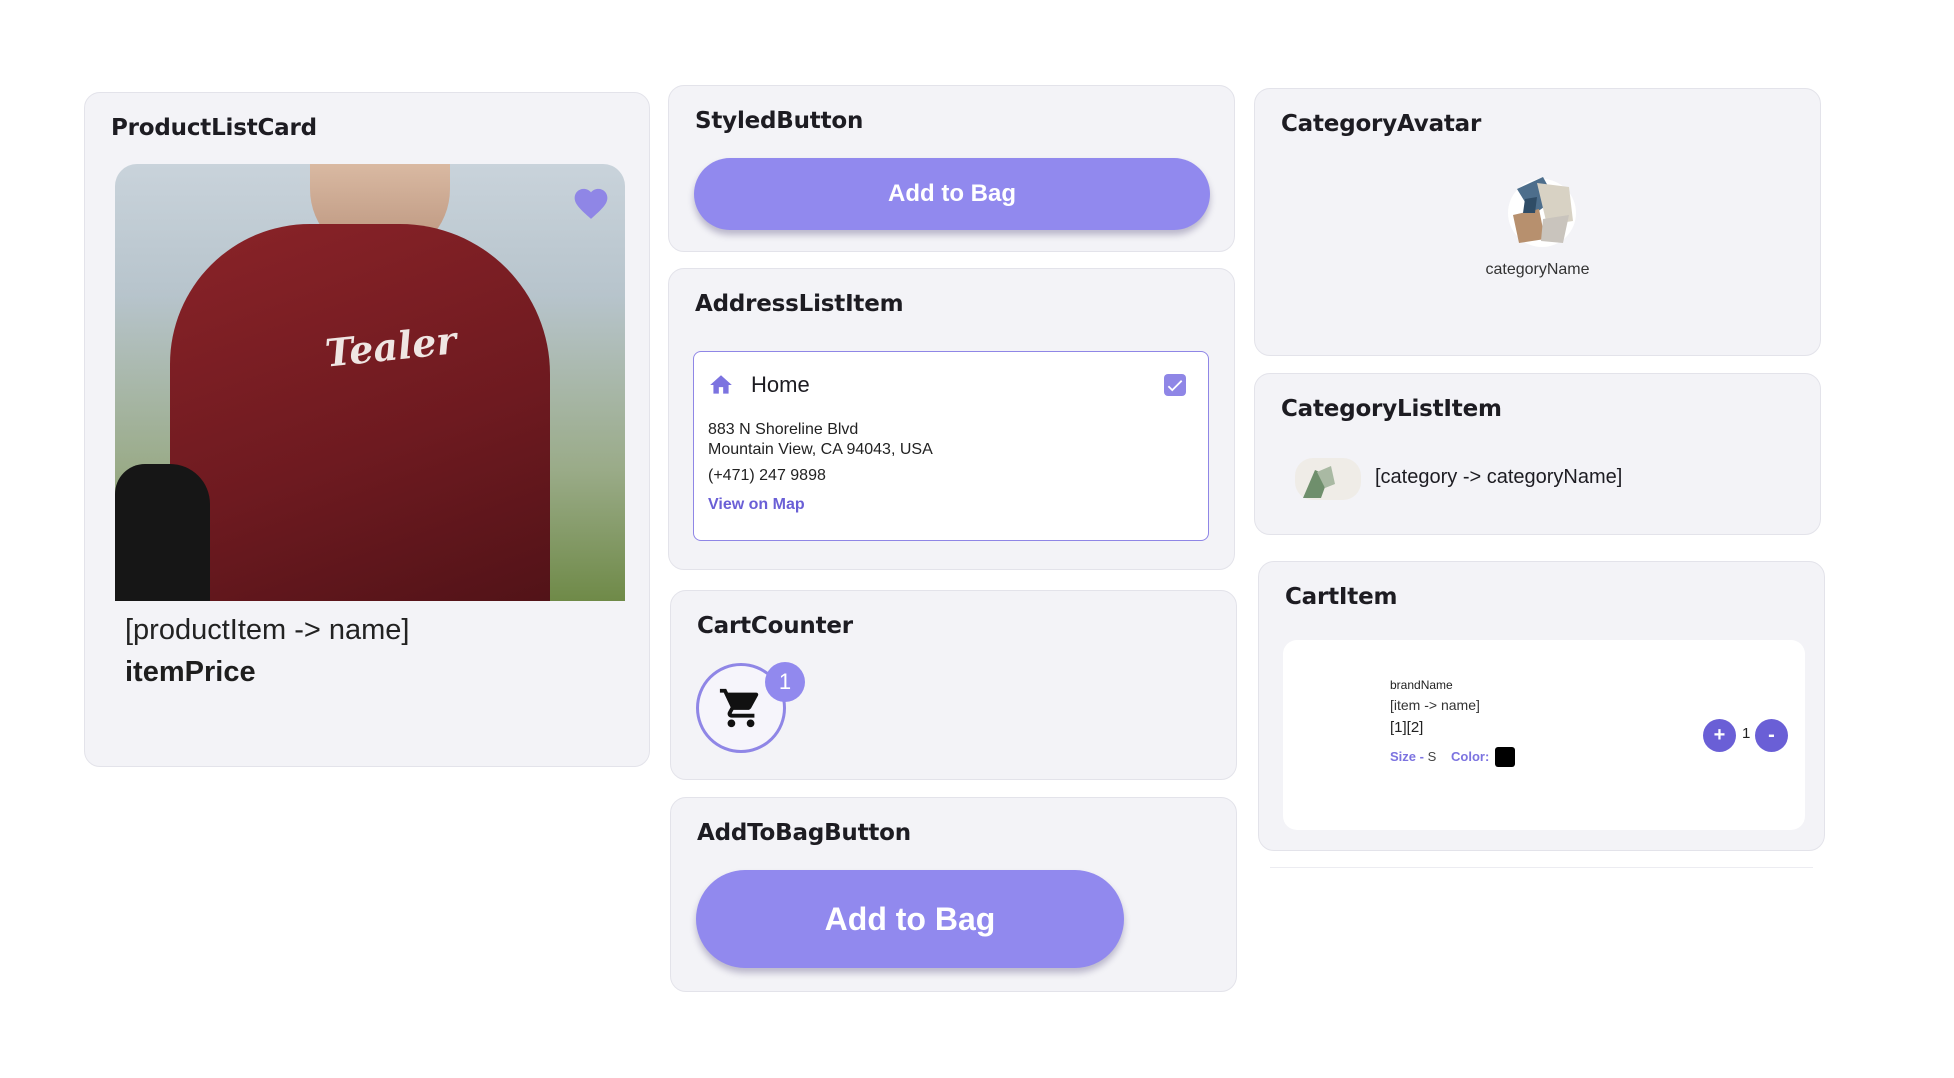  What do you see at coordinates (785, 682) in the screenshot?
I see `cart-count-badge: 1` at bounding box center [785, 682].